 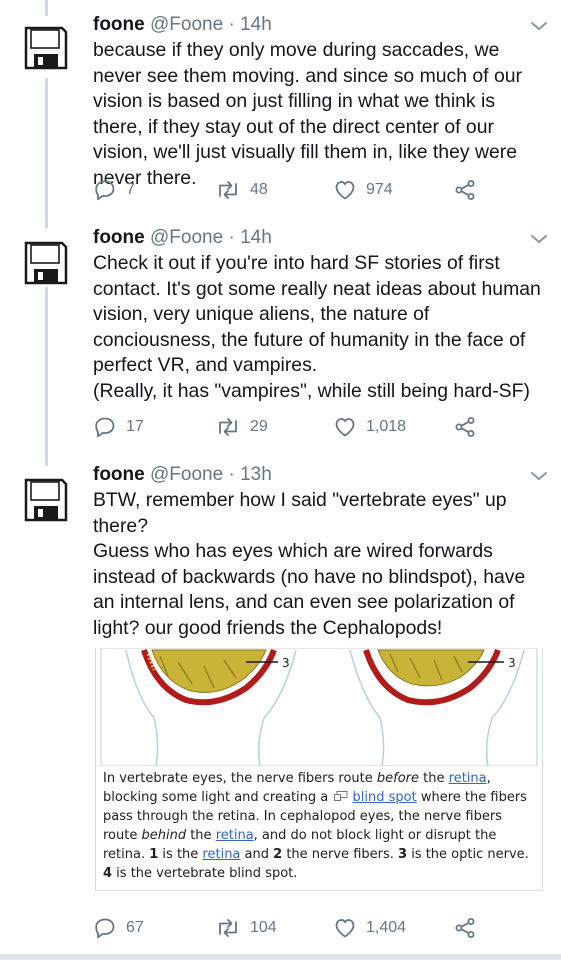 I want to click on retweet-count: 29, so click(x=259, y=426).